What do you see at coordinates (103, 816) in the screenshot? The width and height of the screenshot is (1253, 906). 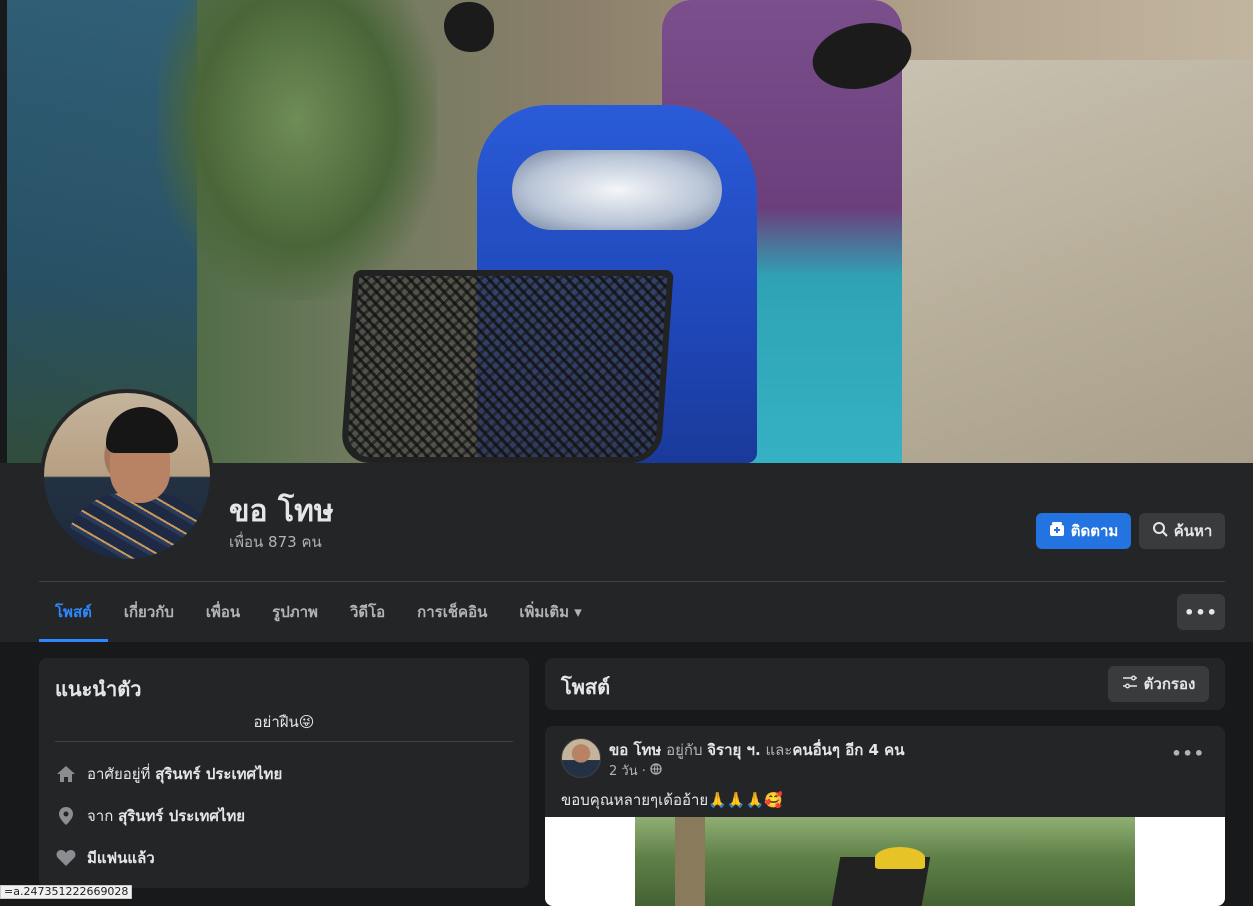 I see `from-prefix: จาก` at bounding box center [103, 816].